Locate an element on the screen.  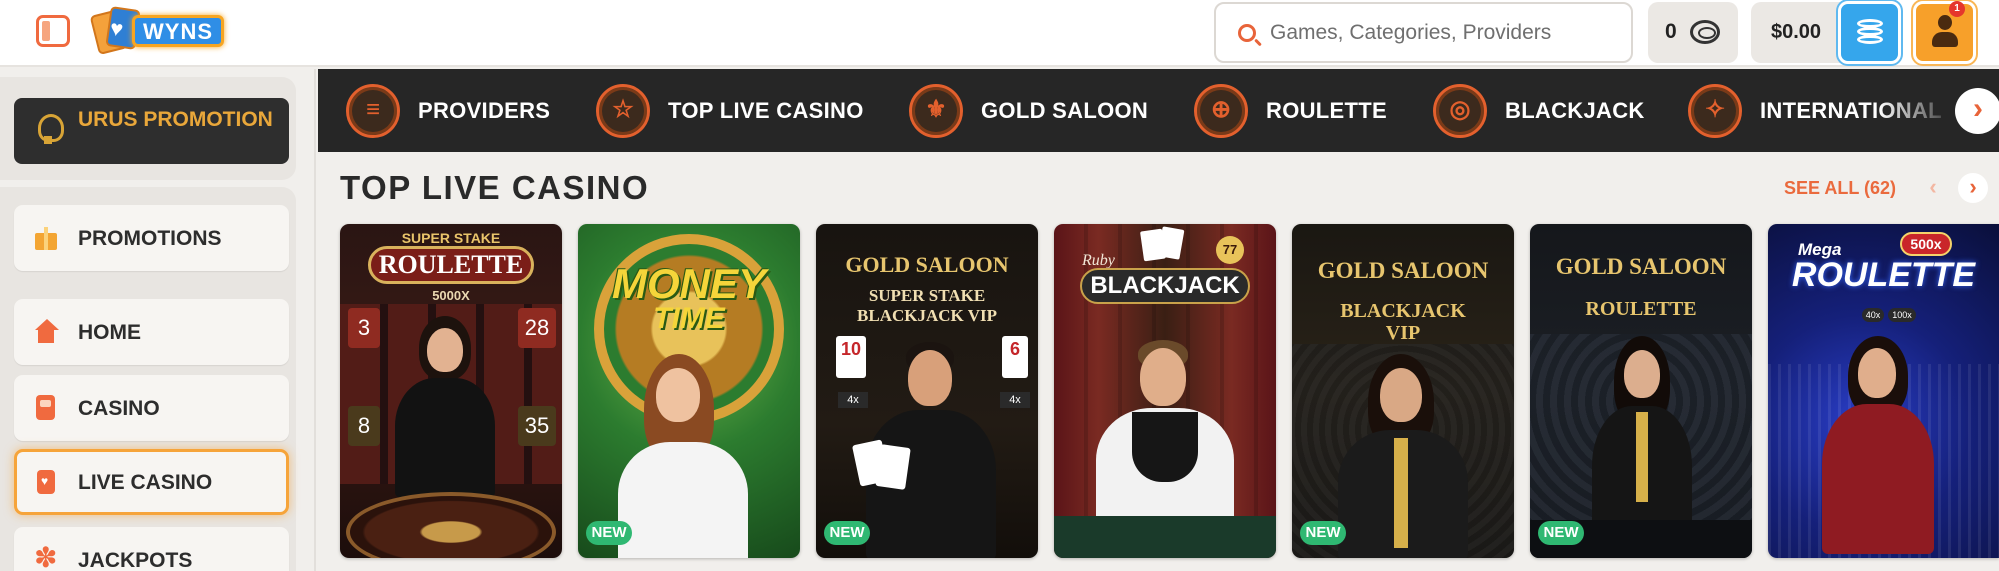
game-sub-label: 5000X is located at coordinates (451, 295).